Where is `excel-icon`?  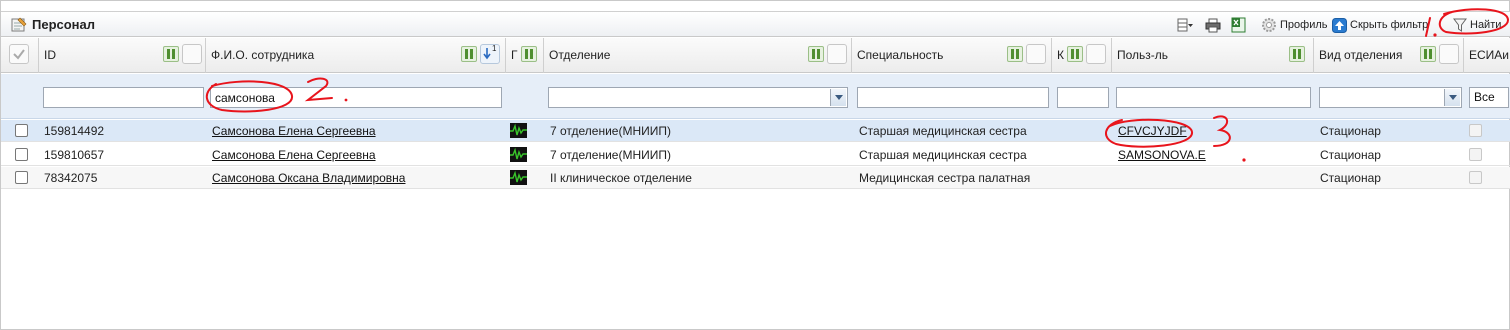
excel-icon is located at coordinates (1238, 25).